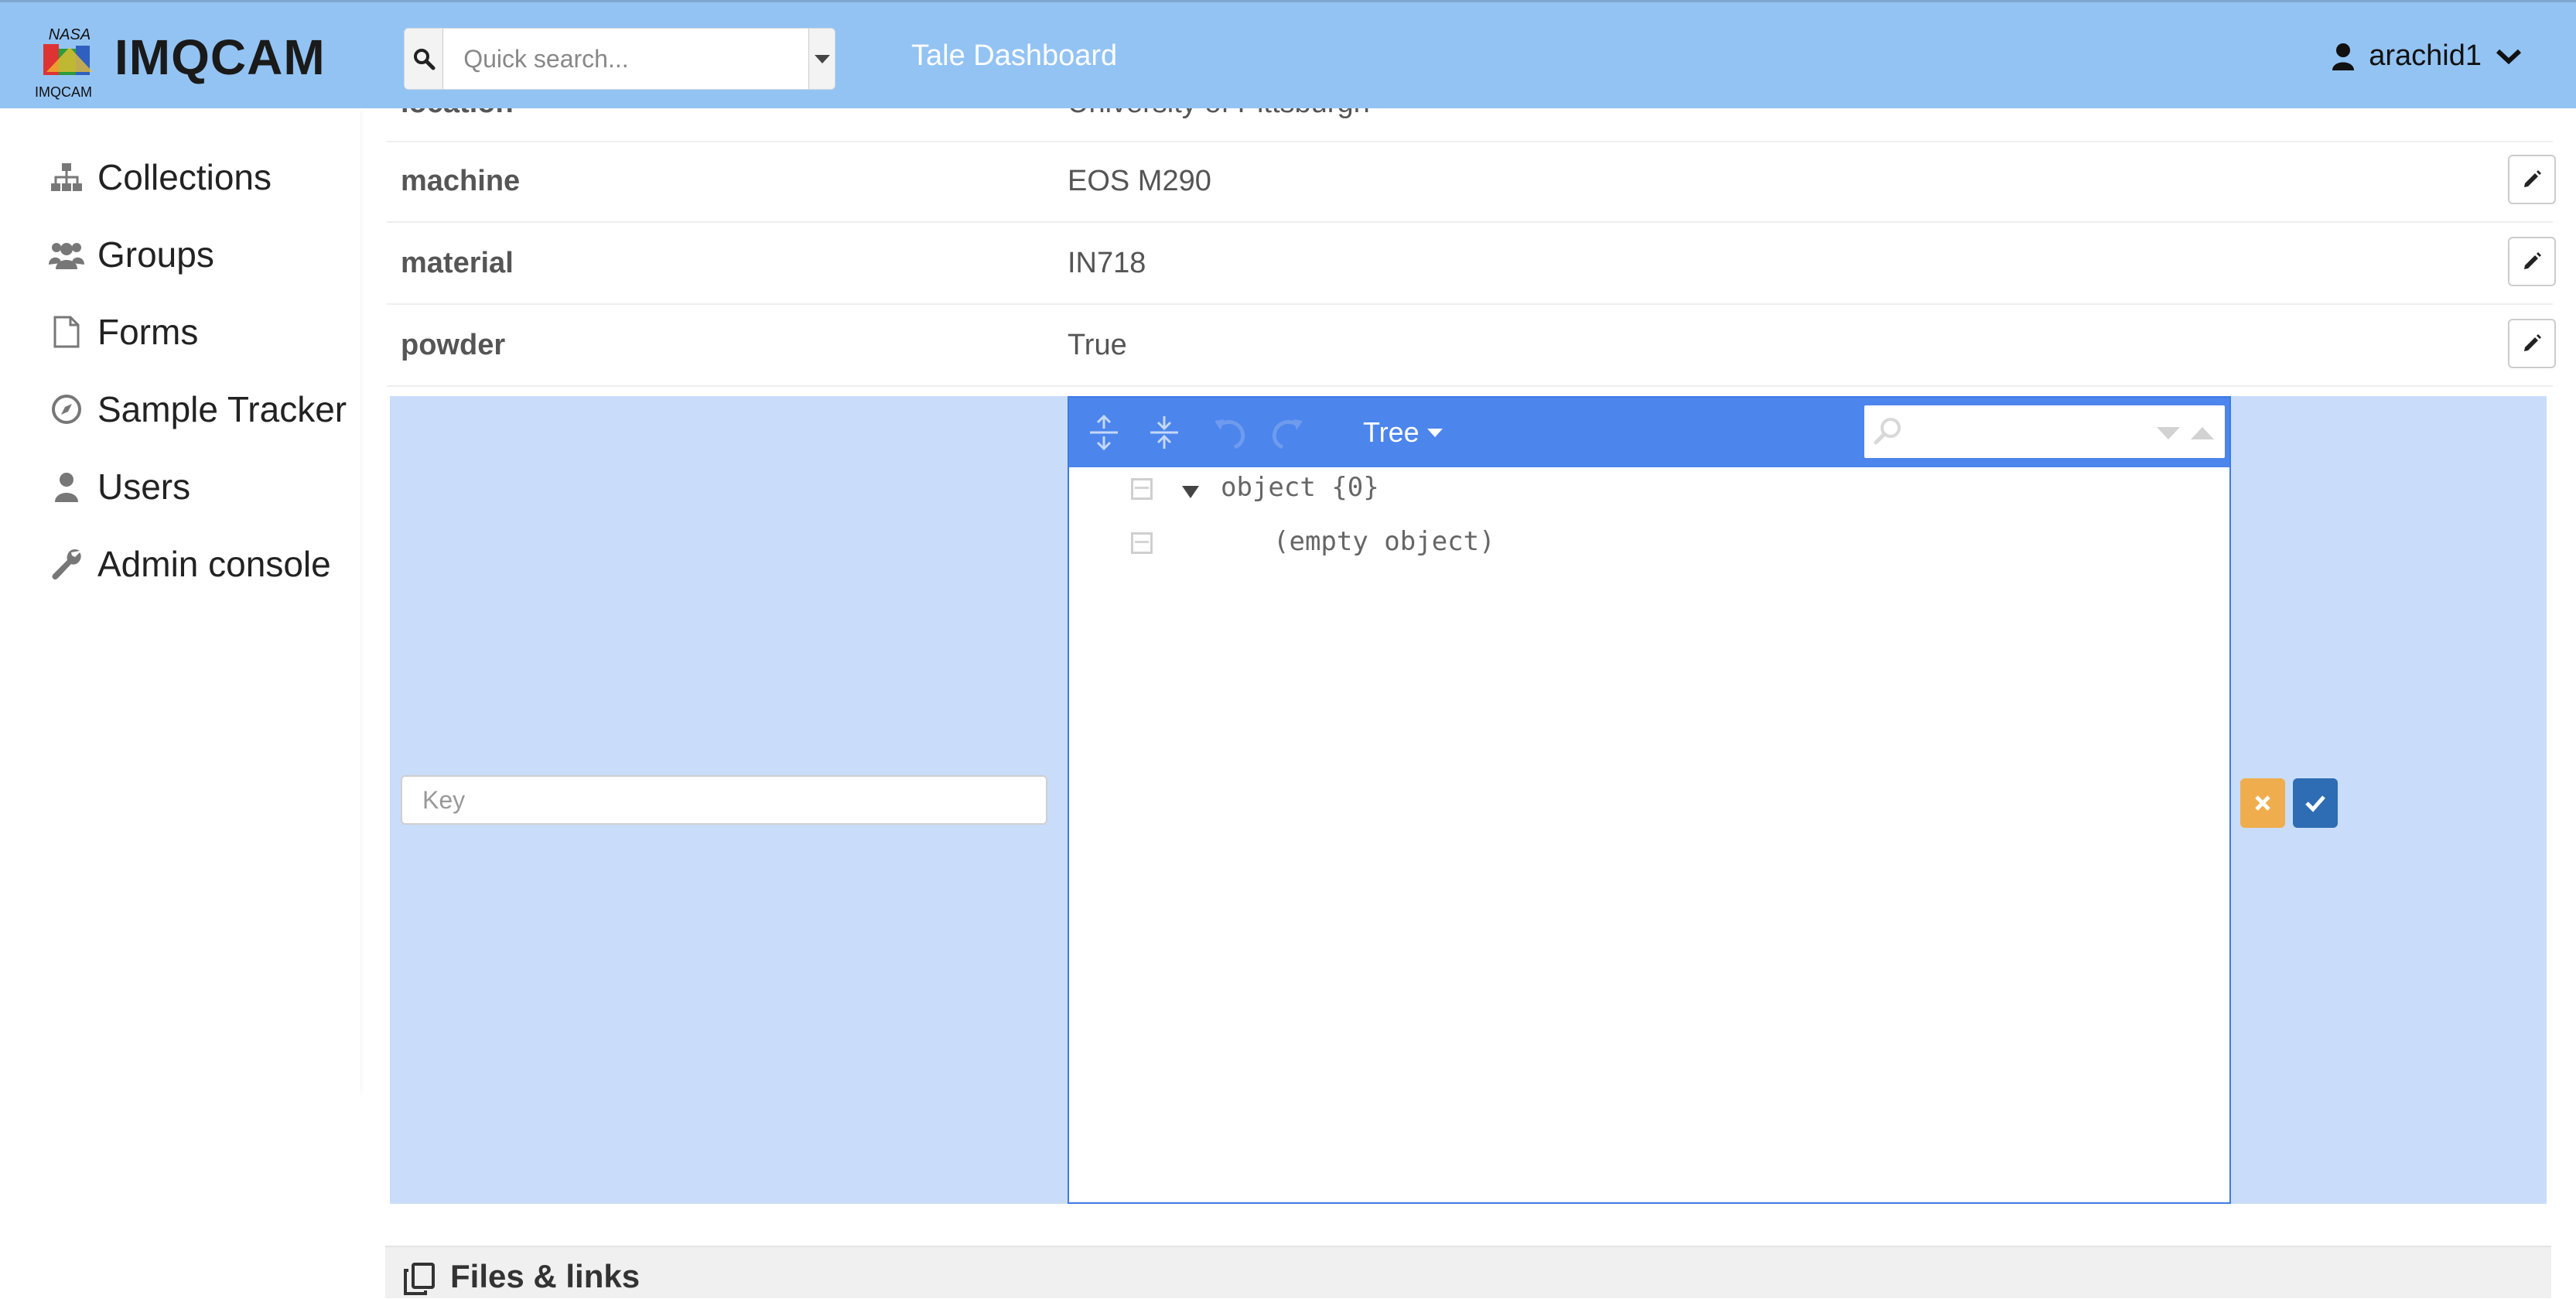  What do you see at coordinates (2045, 432) in the screenshot?
I see `tree-search-box` at bounding box center [2045, 432].